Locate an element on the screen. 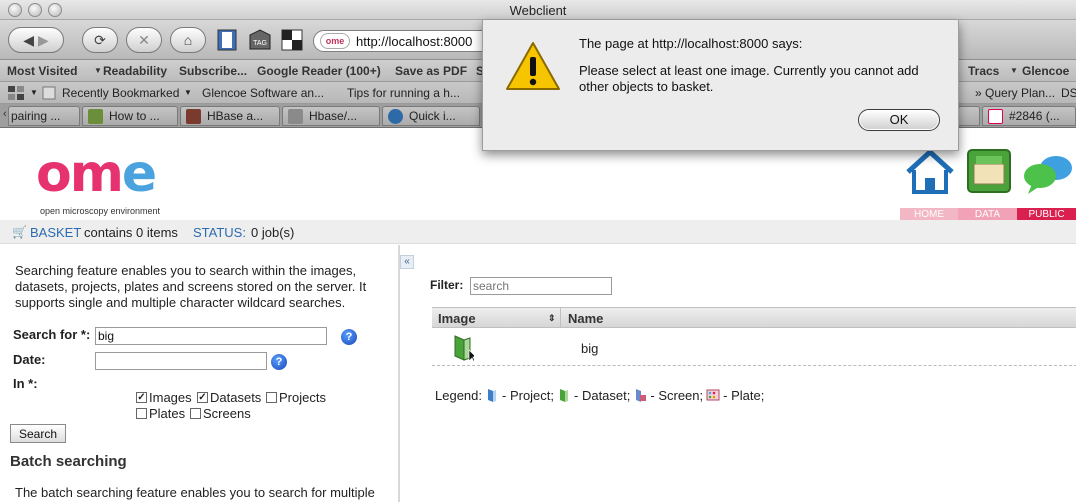  bookmark-save-as-pdf: Save as PDF is located at coordinates (431, 71).